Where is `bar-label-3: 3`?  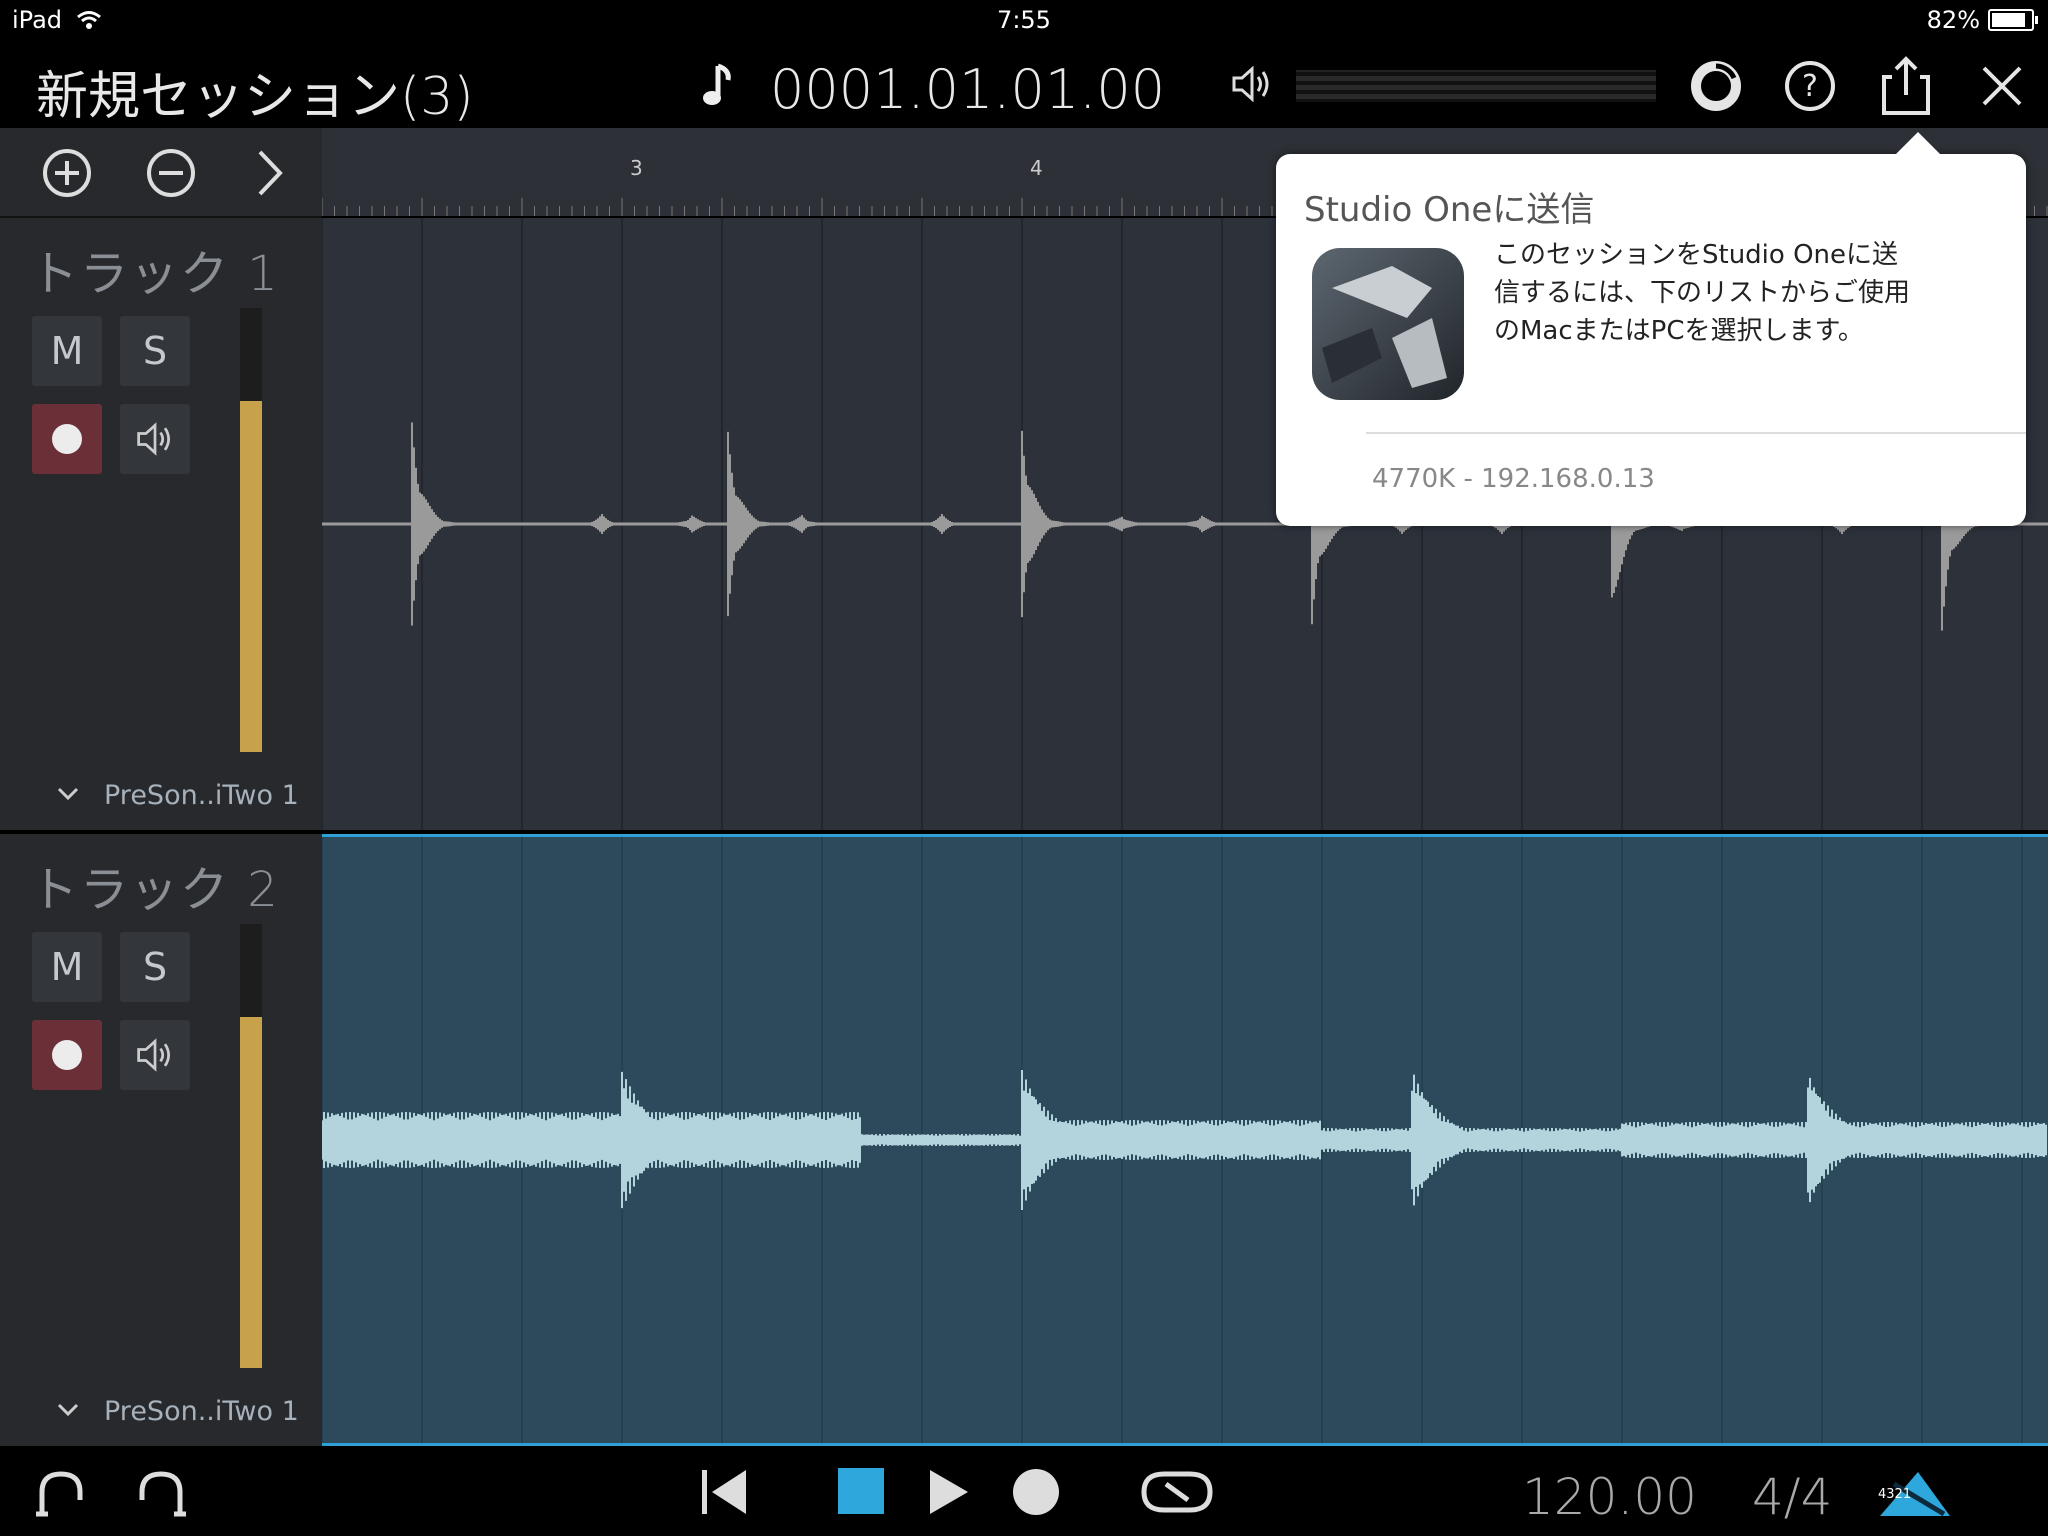
bar-label-3: 3 is located at coordinates (636, 168).